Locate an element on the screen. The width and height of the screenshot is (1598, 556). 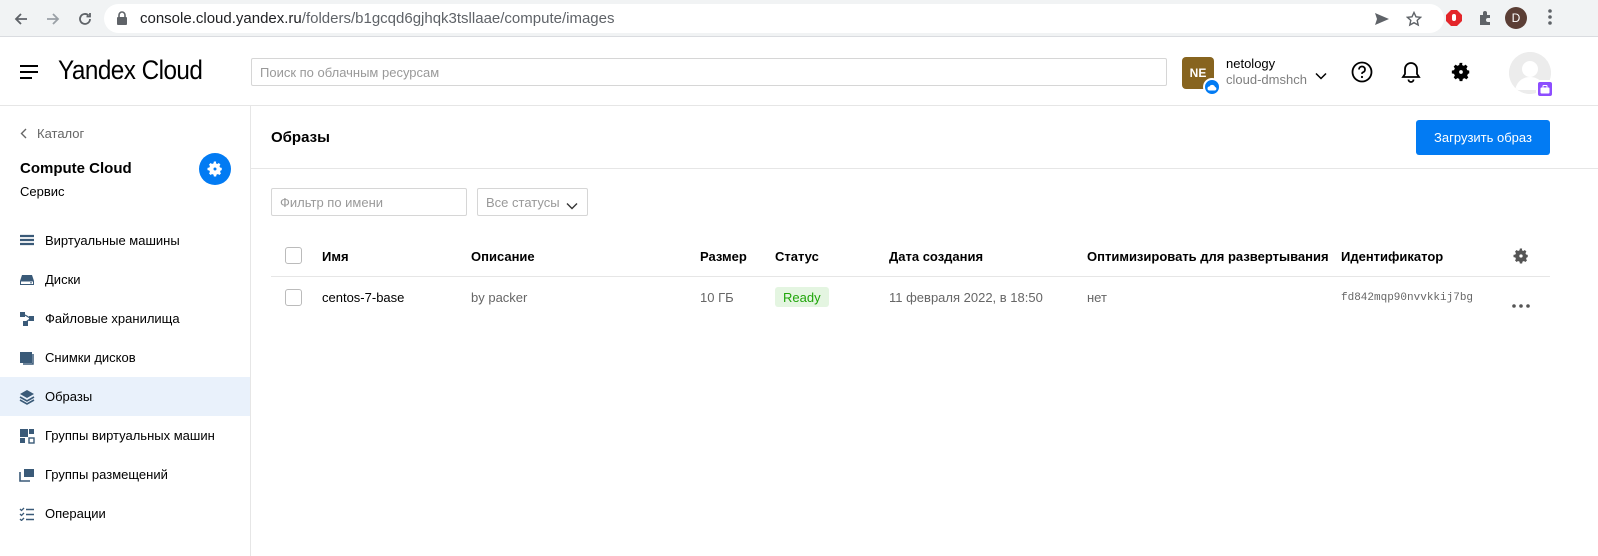
status-badge: Ready is located at coordinates (802, 297).